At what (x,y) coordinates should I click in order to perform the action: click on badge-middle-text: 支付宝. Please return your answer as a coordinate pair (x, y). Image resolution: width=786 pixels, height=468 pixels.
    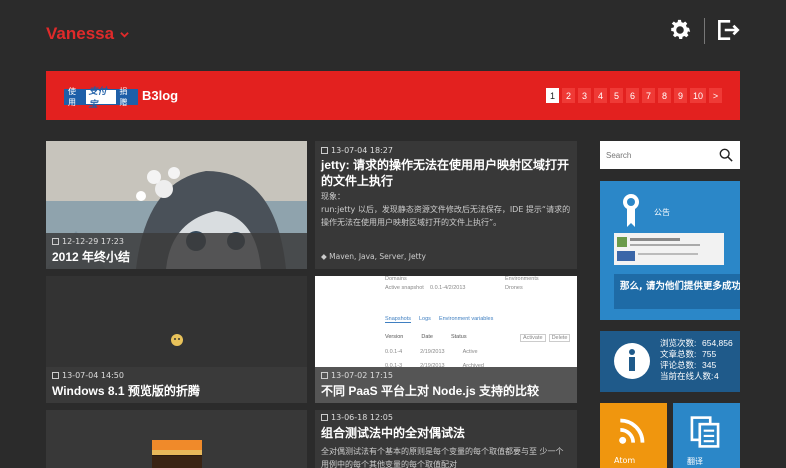
    Looking at the image, I should click on (97, 97).